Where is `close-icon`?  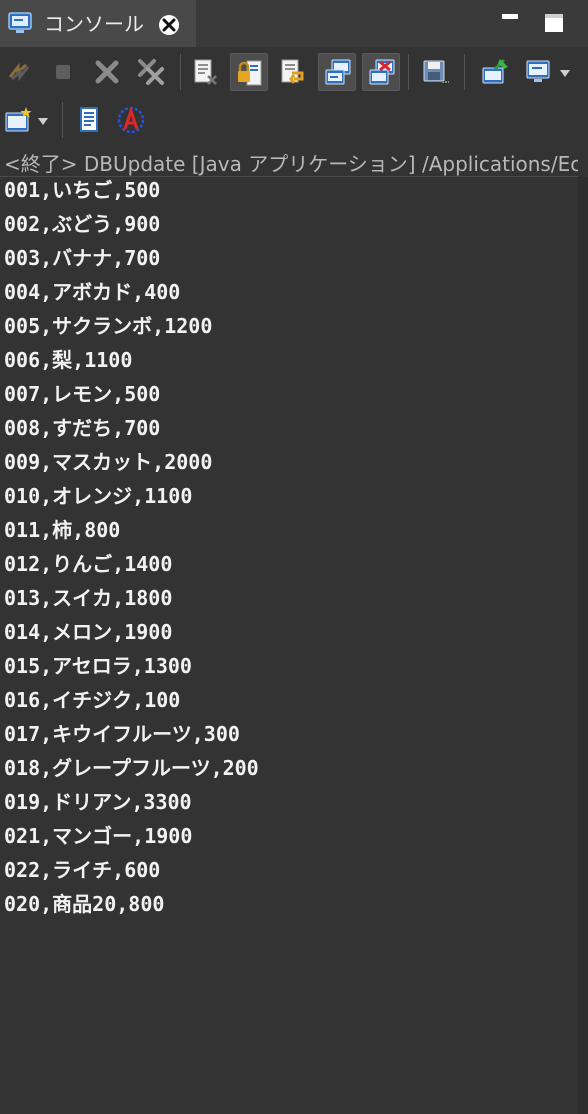 close-icon is located at coordinates (169, 25).